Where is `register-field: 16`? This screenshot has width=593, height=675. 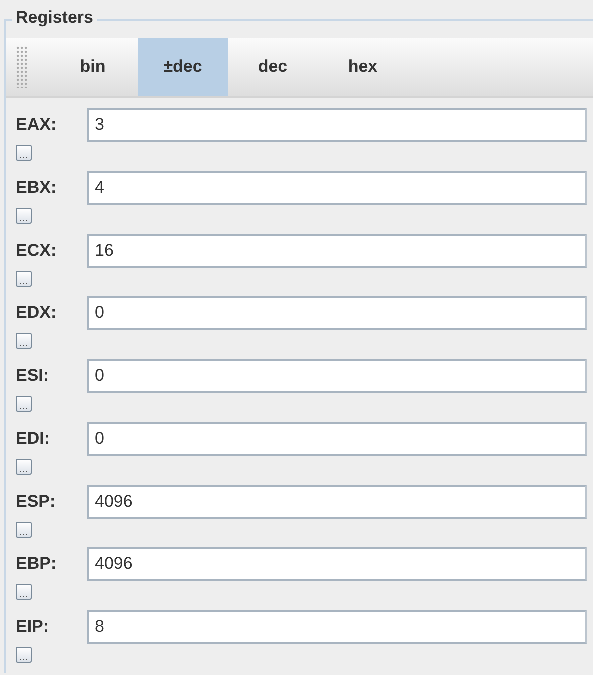
register-field: 16 is located at coordinates (337, 251).